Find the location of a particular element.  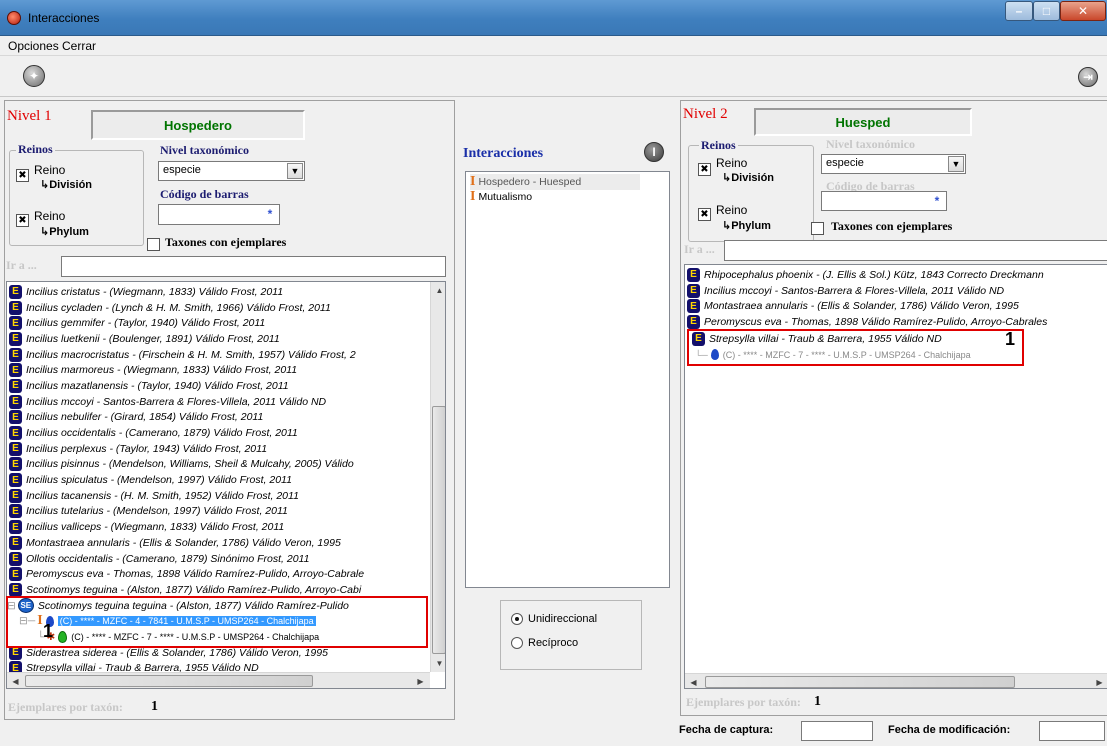

right-horizontal-scrollbar: ◀ ▶ is located at coordinates (896, 680).